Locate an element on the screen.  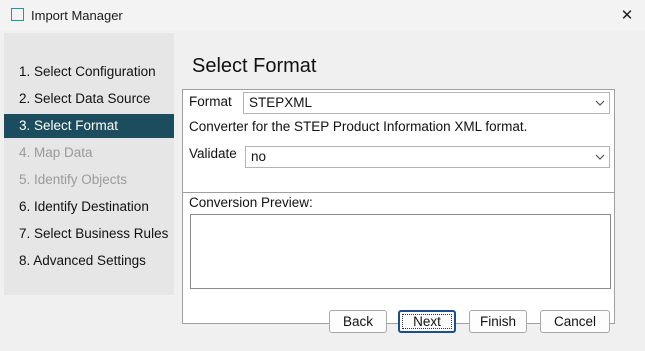
close-icon: ✕ is located at coordinates (627, 15).